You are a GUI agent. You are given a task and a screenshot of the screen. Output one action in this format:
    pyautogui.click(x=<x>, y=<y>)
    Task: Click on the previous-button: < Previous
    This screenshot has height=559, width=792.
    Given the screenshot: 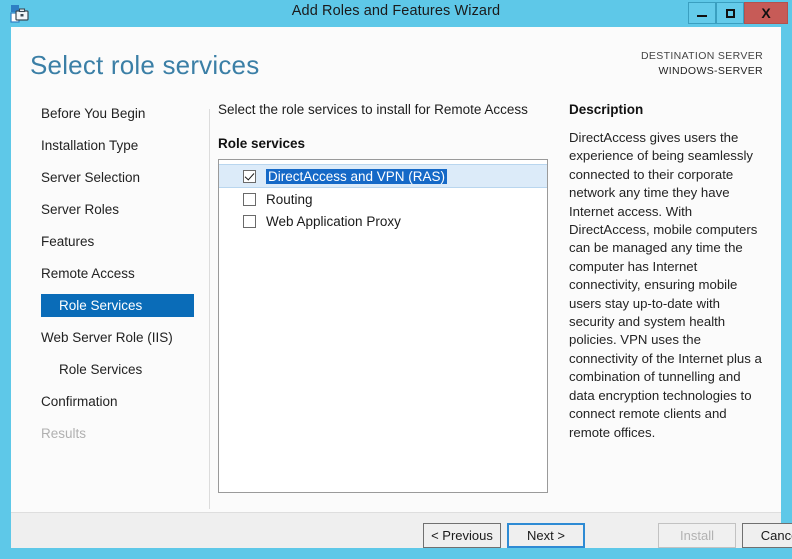 What is the action you would take?
    pyautogui.click(x=462, y=535)
    